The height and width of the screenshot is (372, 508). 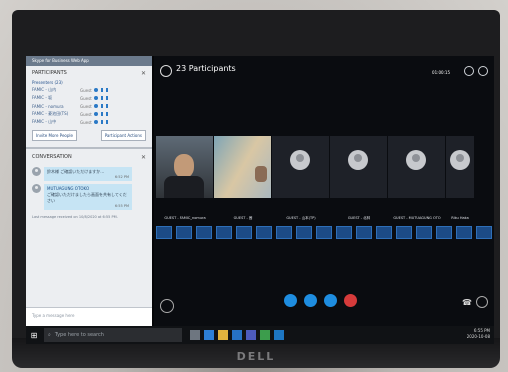 What do you see at coordinates (89, 122) in the screenshot?
I see `participant-row: FAMIC - 山中 Guest` at bounding box center [89, 122].